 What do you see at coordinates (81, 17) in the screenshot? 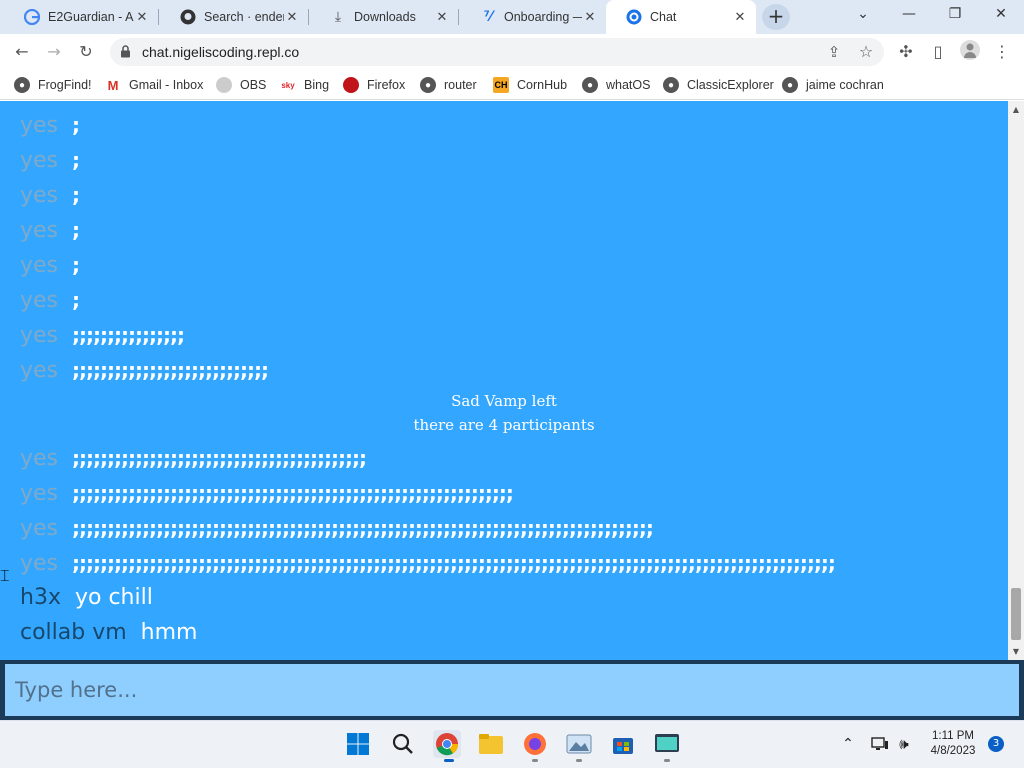
I see `tab-e2guardian: E2Guardian - Ac ✕` at bounding box center [81, 17].